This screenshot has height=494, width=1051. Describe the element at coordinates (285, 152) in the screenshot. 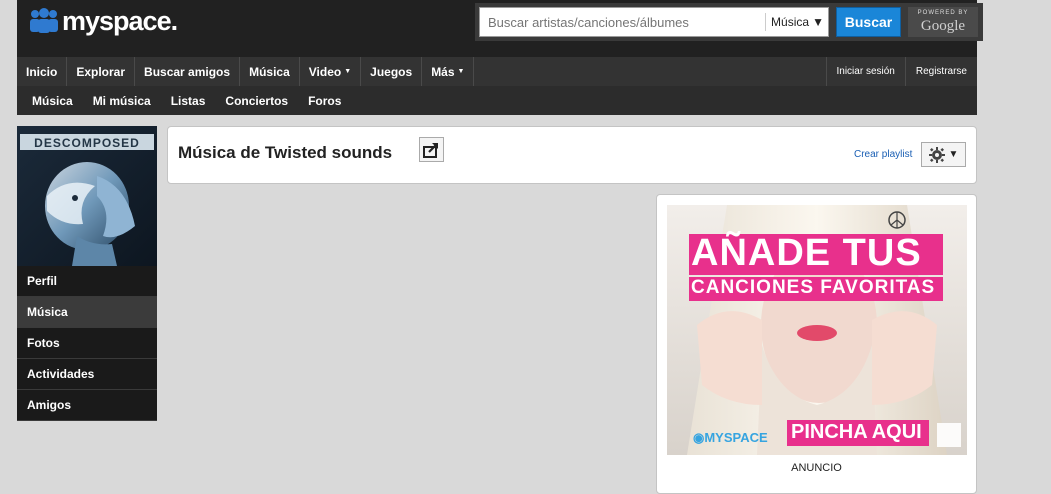

I see `page-title: Música de Twisted sounds` at that location.